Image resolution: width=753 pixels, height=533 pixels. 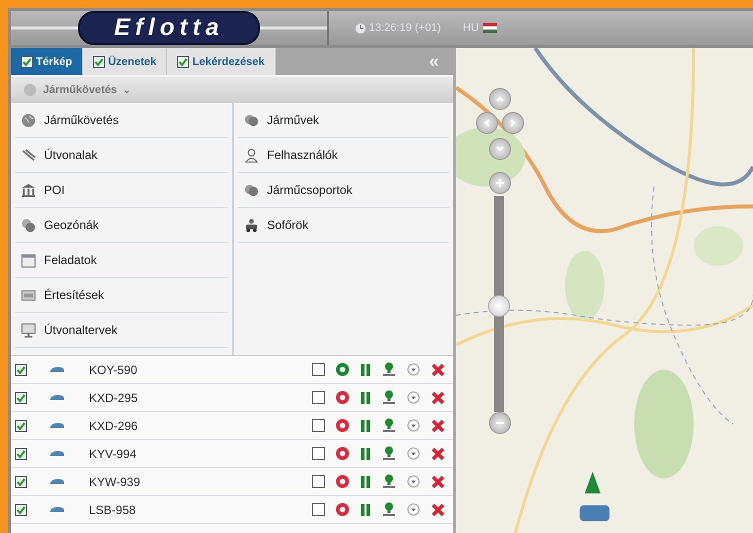 What do you see at coordinates (121, 120) in the screenshot?
I see `menu-item: Járműkövetés` at bounding box center [121, 120].